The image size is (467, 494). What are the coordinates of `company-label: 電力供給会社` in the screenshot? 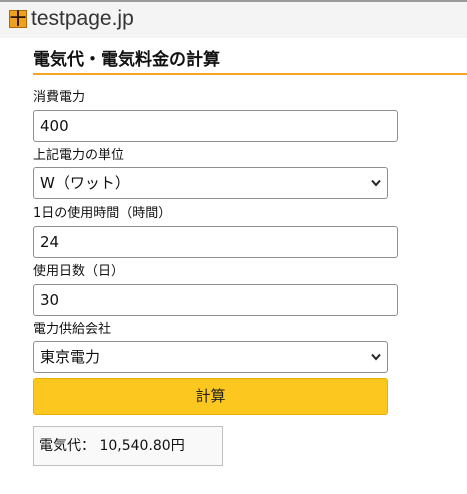 It's located at (72, 329).